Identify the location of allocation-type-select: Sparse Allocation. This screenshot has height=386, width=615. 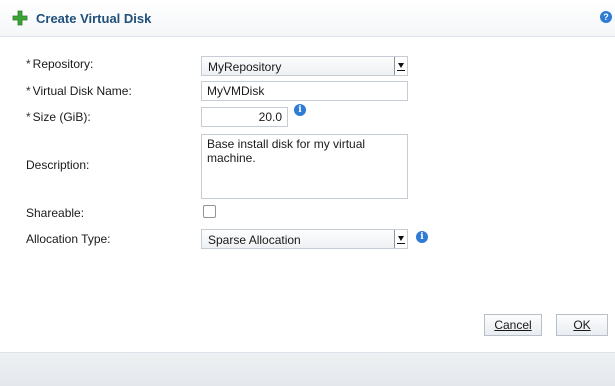
(304, 239).